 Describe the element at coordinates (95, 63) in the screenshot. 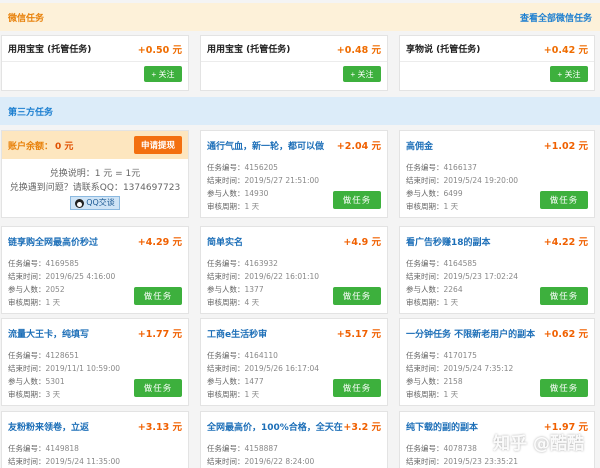

I see `wechat-task-card: 用用宝宝 (托管任务) +0.50 元 + 关注` at that location.